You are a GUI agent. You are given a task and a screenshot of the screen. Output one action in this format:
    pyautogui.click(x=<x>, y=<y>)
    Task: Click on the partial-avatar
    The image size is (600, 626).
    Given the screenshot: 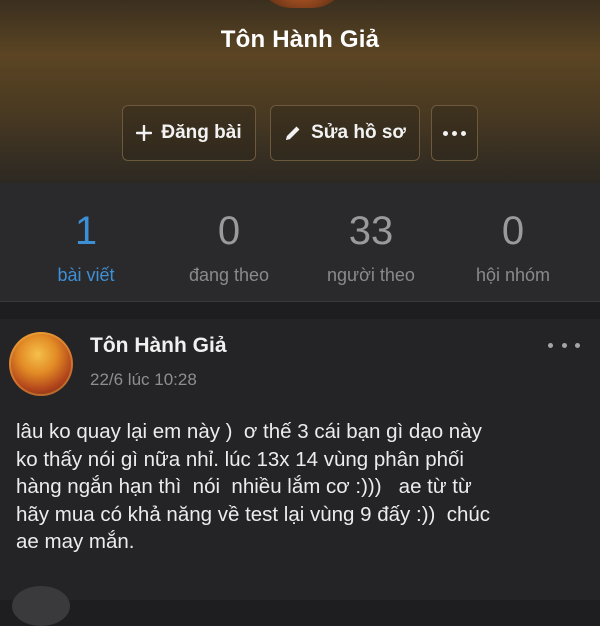 What is the action you would take?
    pyautogui.click(x=41, y=606)
    